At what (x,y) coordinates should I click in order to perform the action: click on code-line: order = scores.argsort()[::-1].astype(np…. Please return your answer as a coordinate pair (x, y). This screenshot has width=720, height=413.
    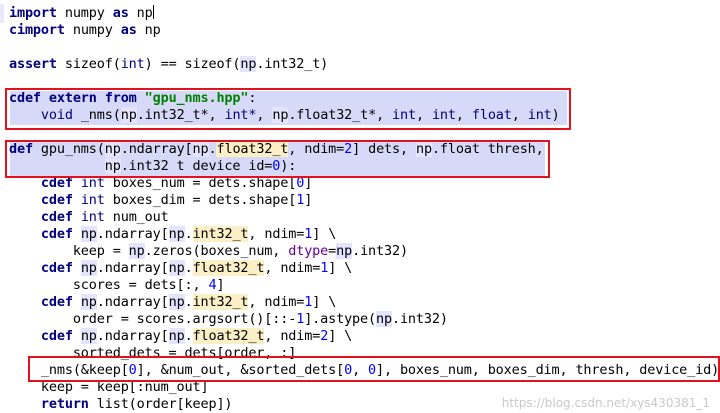
    Looking at the image, I should click on (228, 319).